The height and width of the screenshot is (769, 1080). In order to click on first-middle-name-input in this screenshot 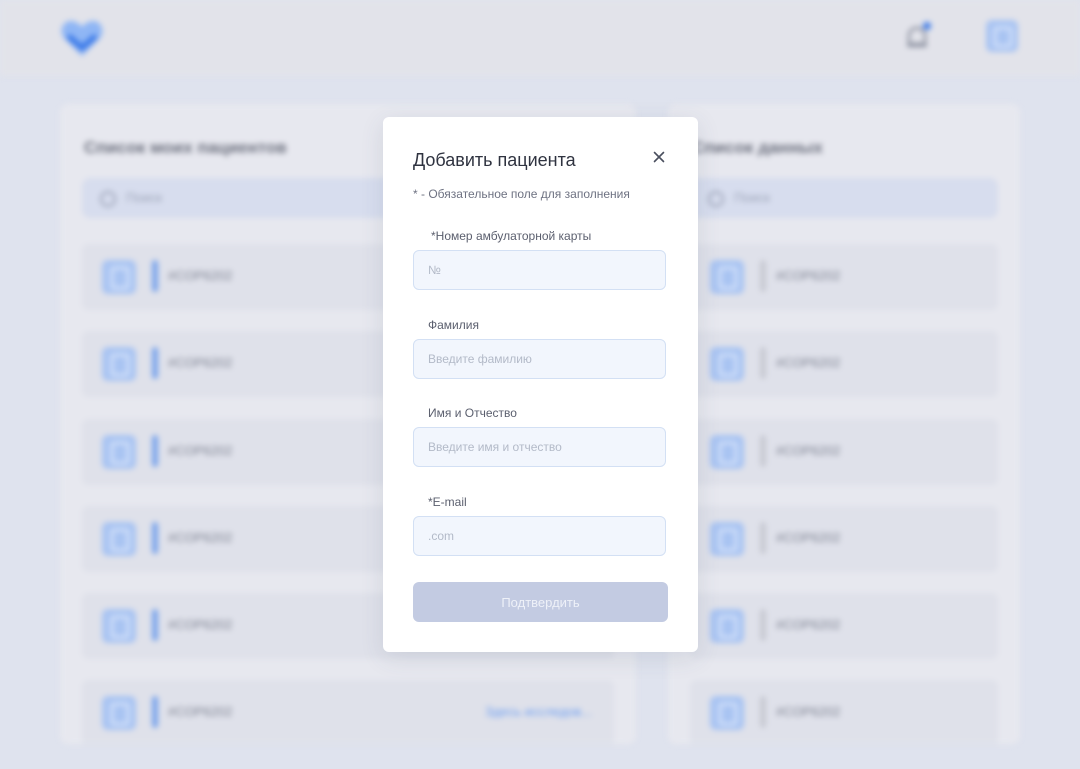, I will do `click(539, 447)`.